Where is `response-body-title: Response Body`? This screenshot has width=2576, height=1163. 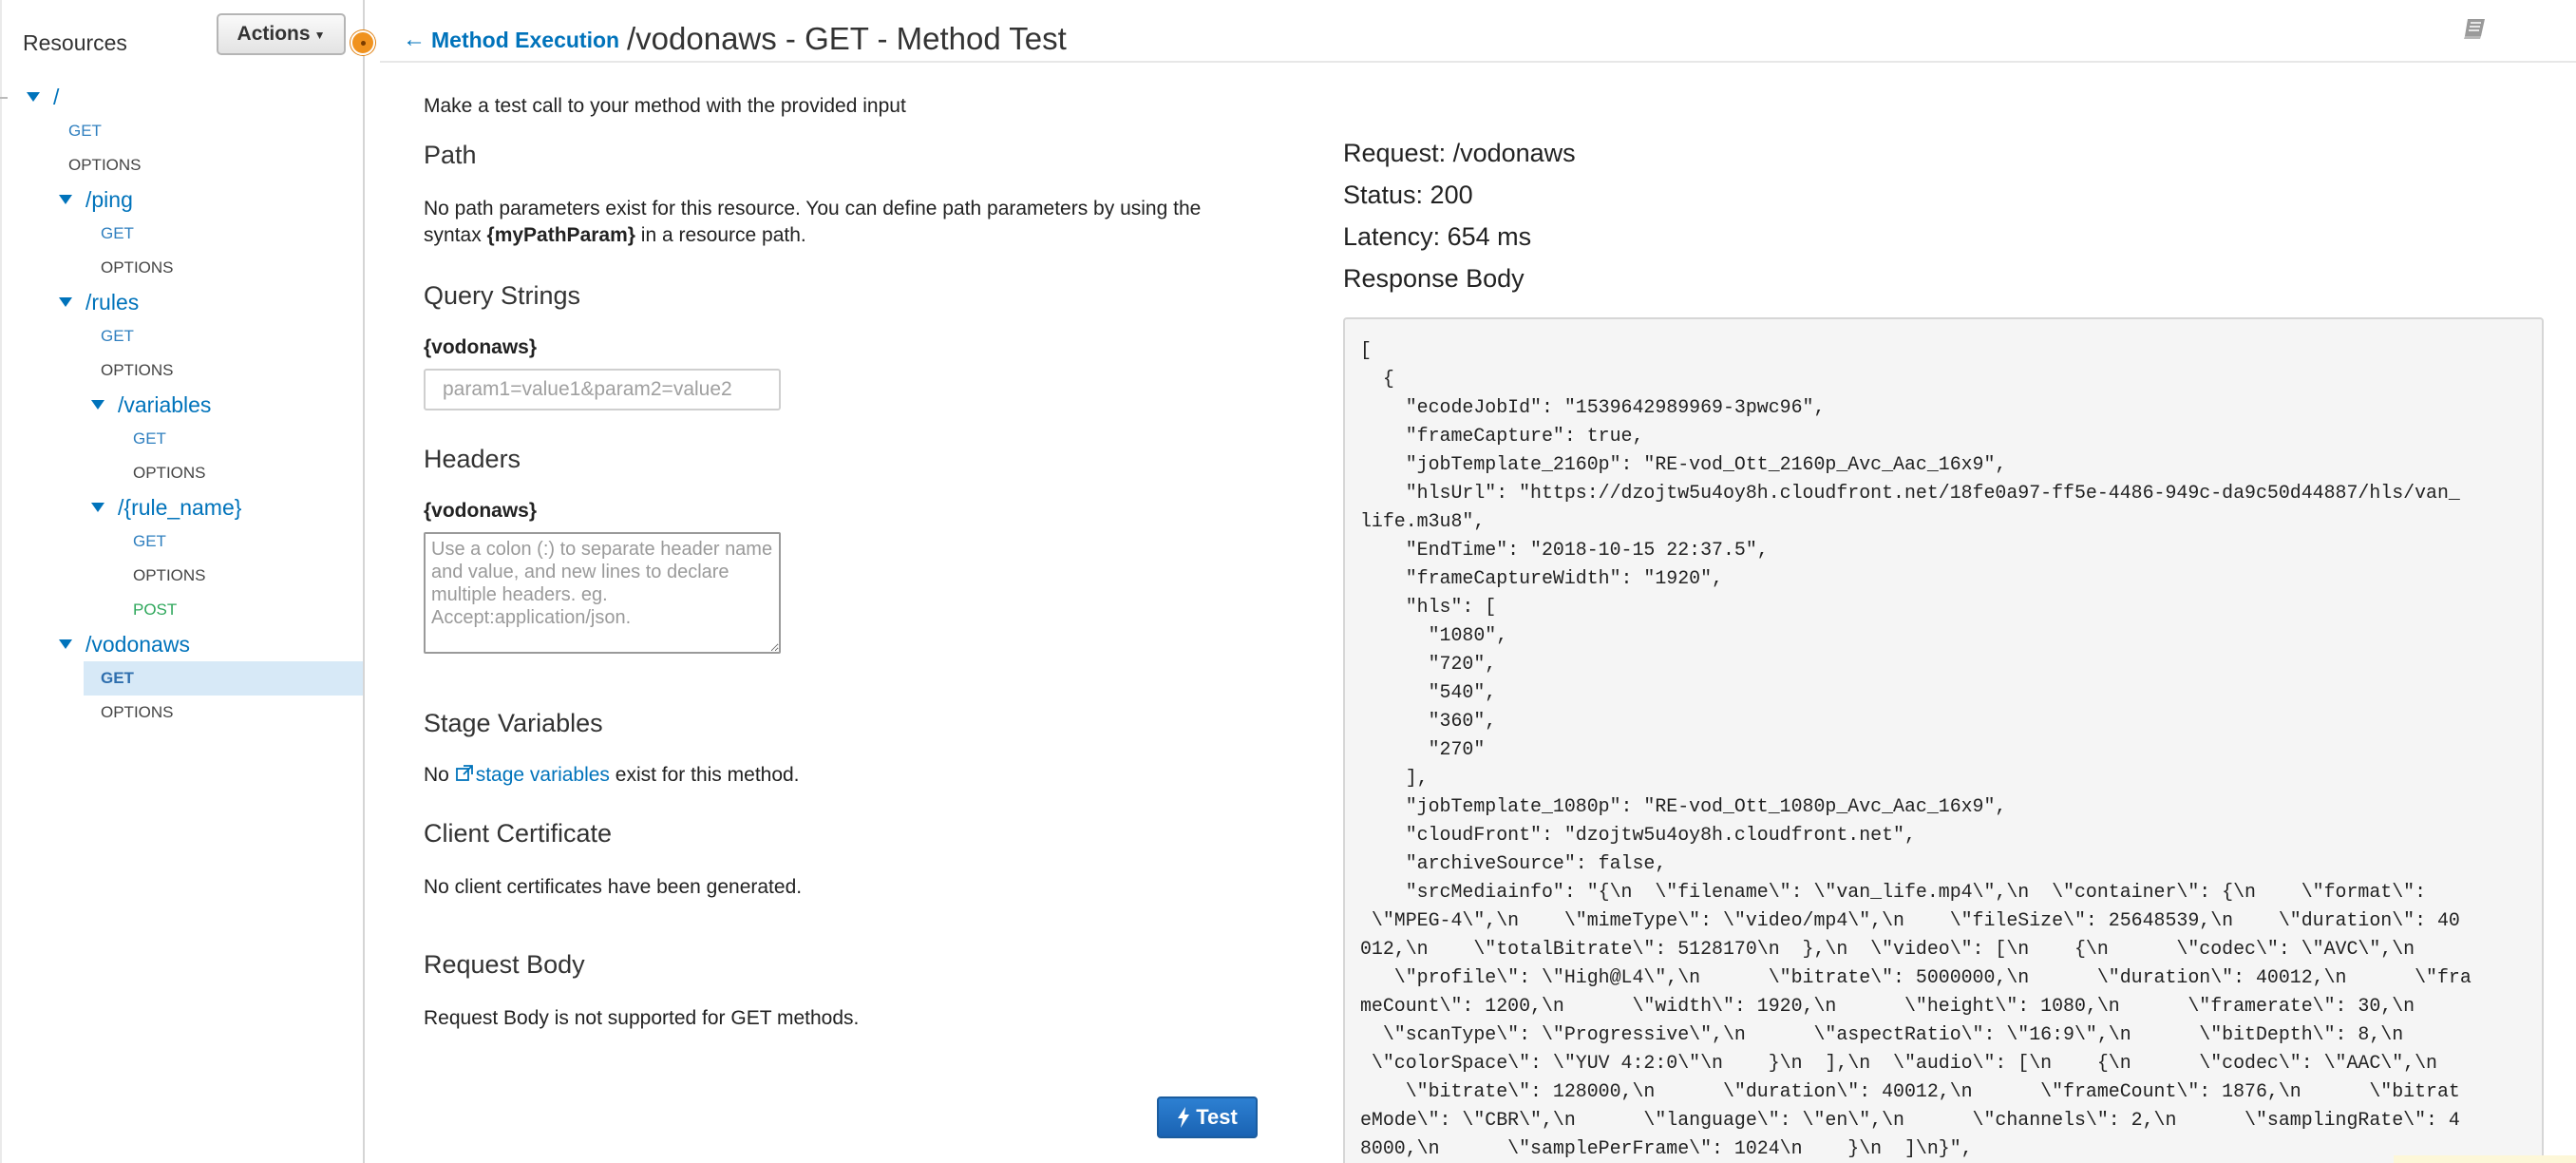 response-body-title: Response Body is located at coordinates (1434, 278).